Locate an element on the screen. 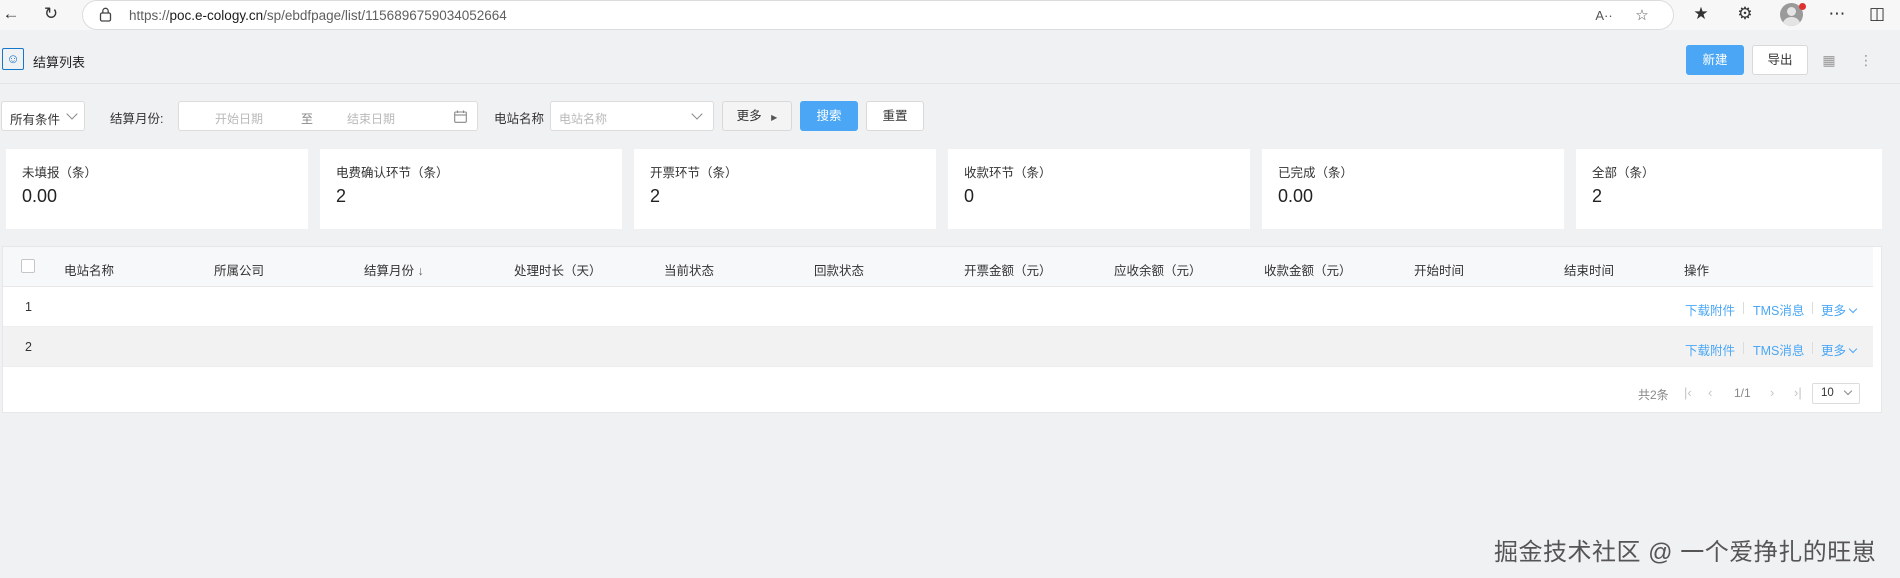  watermark-text: 掘金技术社区 @ 一个爱挣扎的旺崽 is located at coordinates (1685, 552).